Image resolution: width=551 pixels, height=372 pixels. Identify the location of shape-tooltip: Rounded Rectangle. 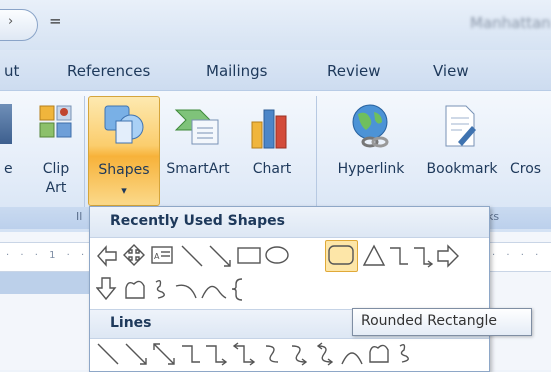
(442, 322).